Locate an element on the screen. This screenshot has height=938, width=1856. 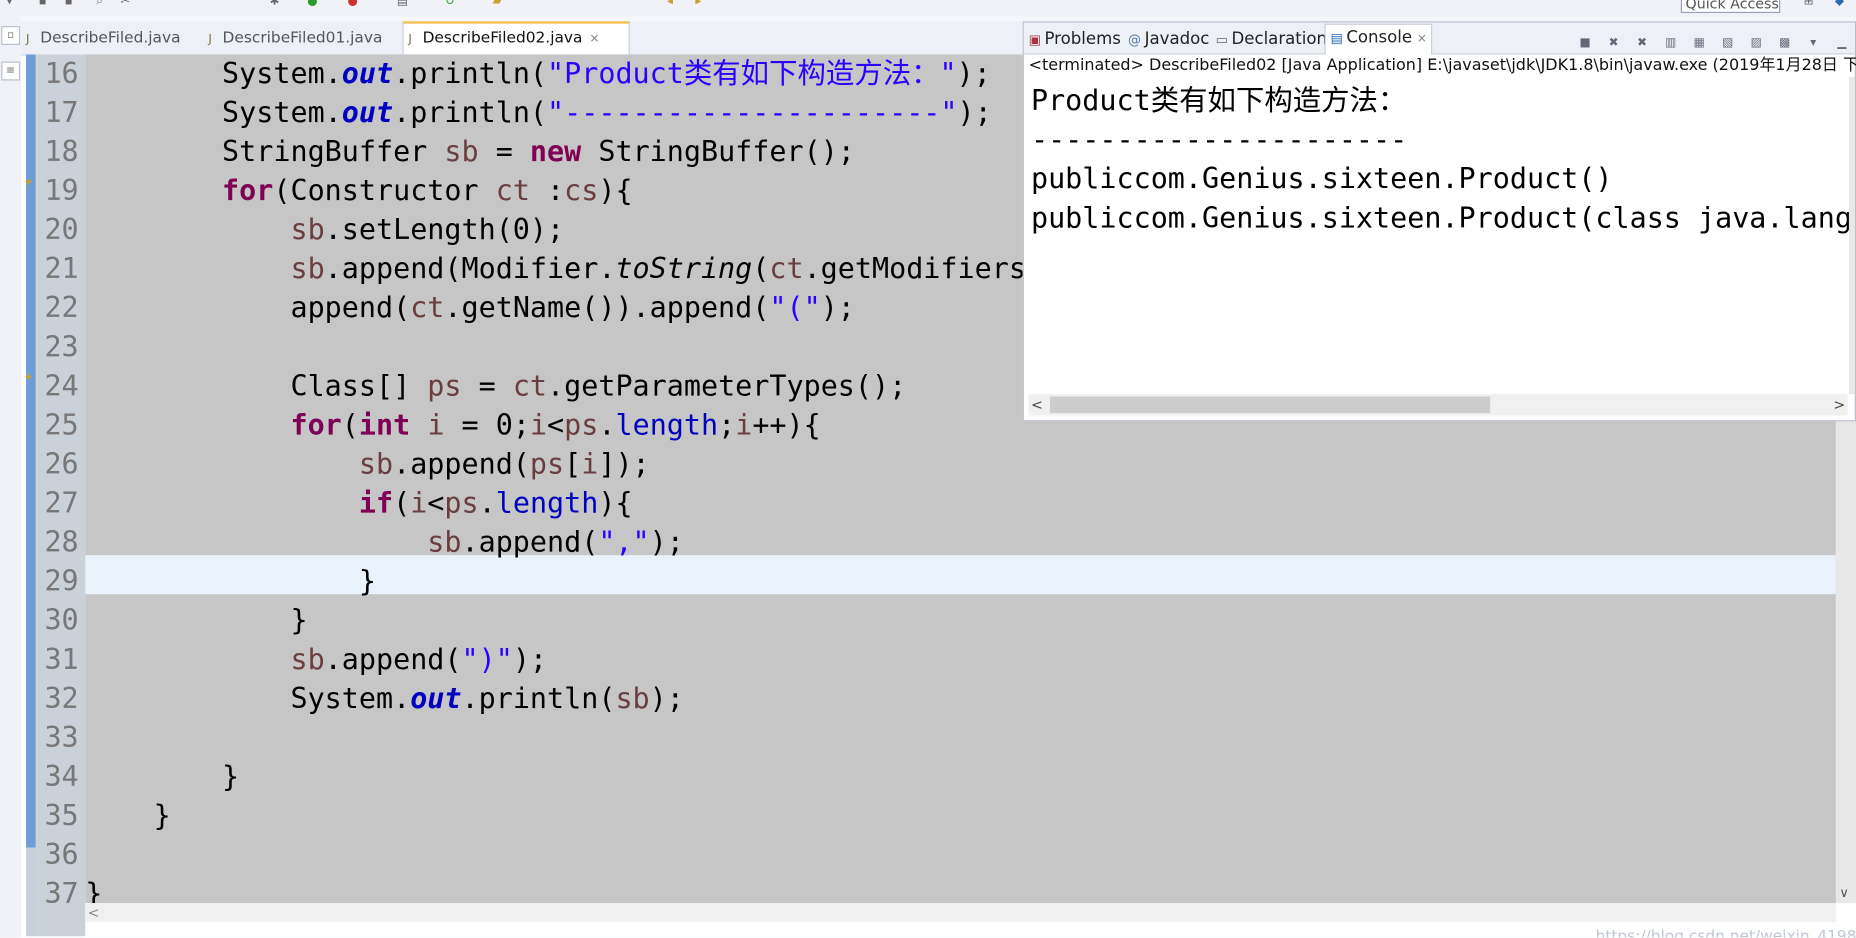
console-horizontal-scrollbar: < > is located at coordinates (1438, 405).